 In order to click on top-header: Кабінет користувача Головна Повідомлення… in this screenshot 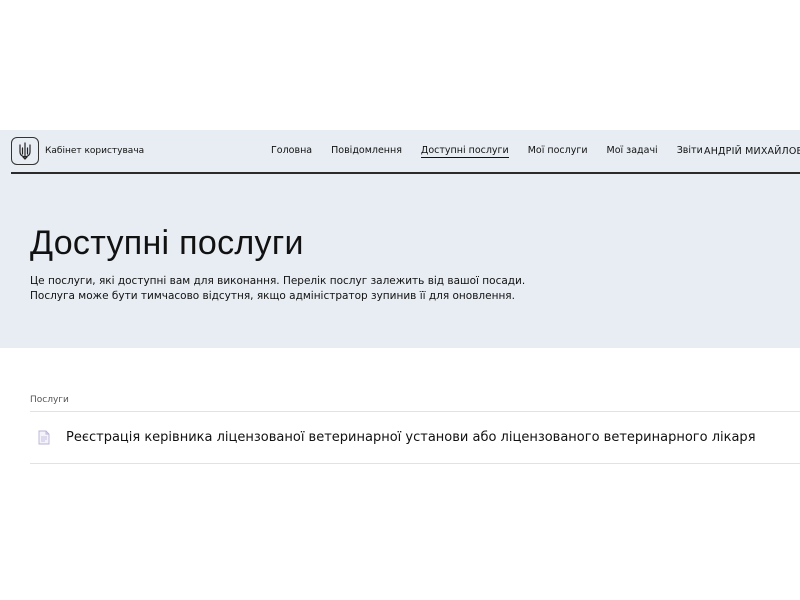, I will do `click(400, 152)`.